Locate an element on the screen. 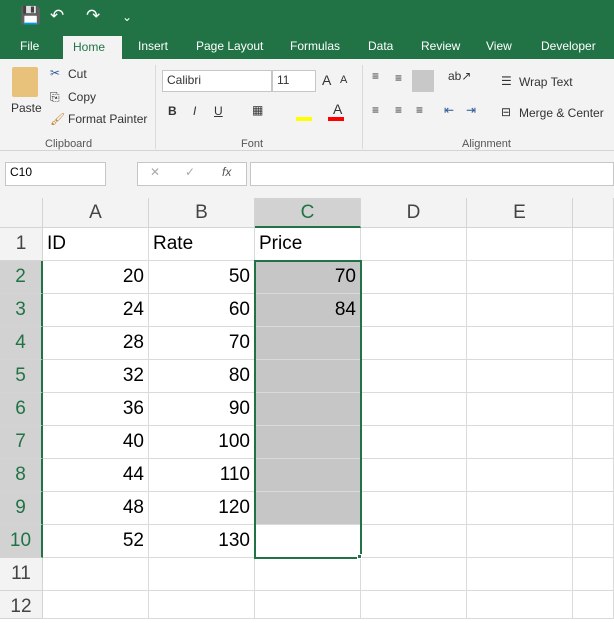  row-header: 11 is located at coordinates (21, 574).